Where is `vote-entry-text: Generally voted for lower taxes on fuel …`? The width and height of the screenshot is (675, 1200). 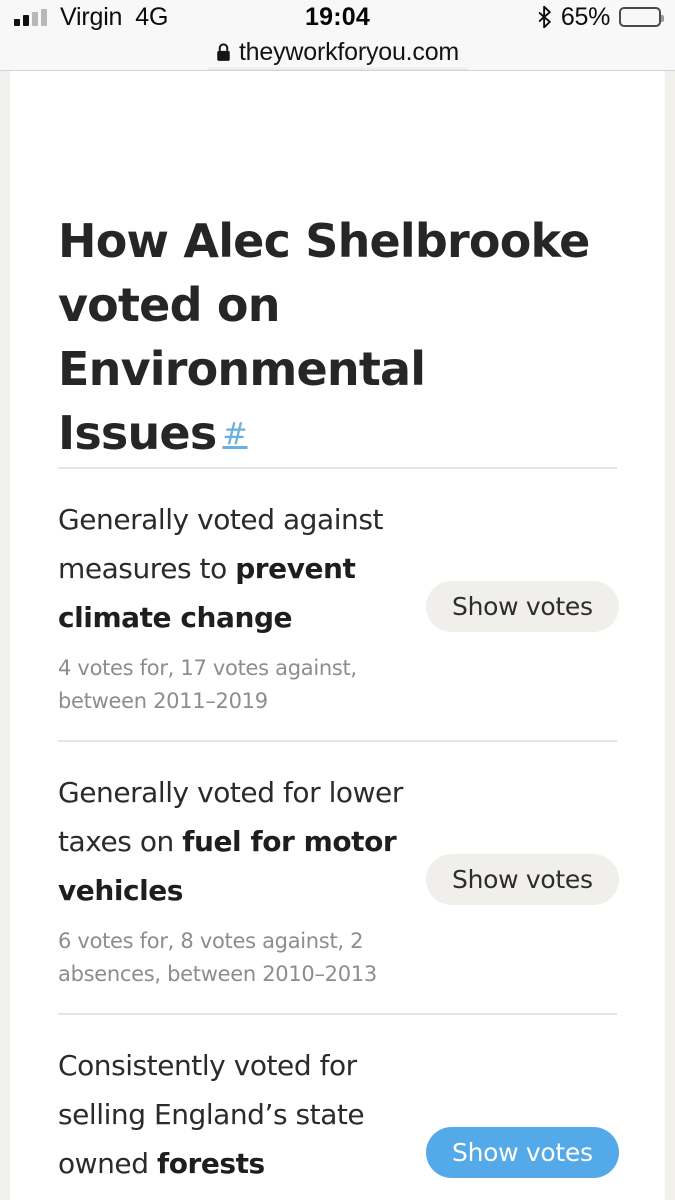 vote-entry-text: Generally voted for lower taxes on fuel … is located at coordinates (234, 879).